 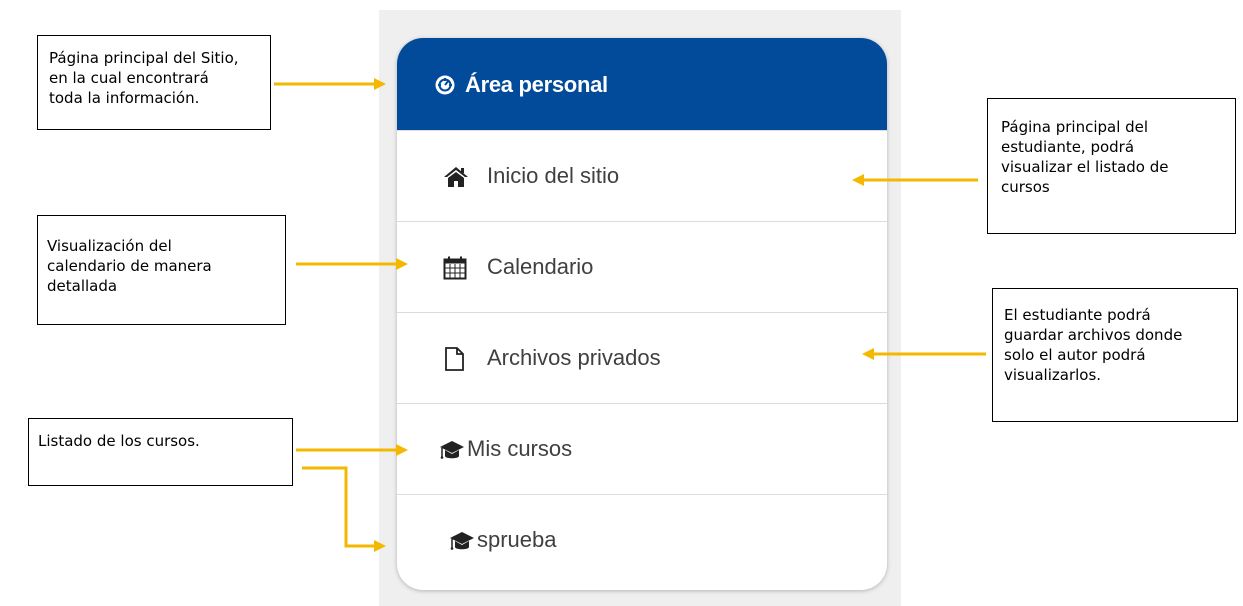 What do you see at coordinates (344, 509) in the screenshot?
I see `arrow-elbow` at bounding box center [344, 509].